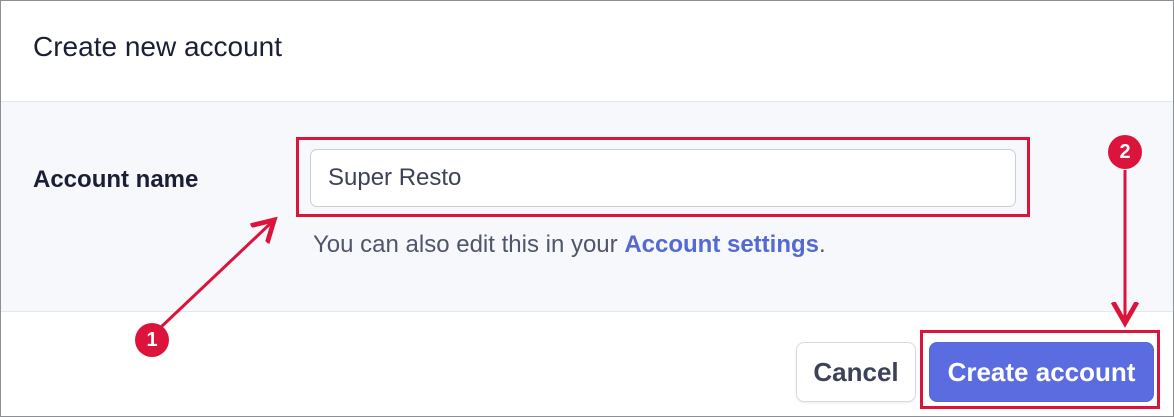 The width and height of the screenshot is (1174, 417). What do you see at coordinates (152, 340) in the screenshot?
I see `step-1-badge: 1` at bounding box center [152, 340].